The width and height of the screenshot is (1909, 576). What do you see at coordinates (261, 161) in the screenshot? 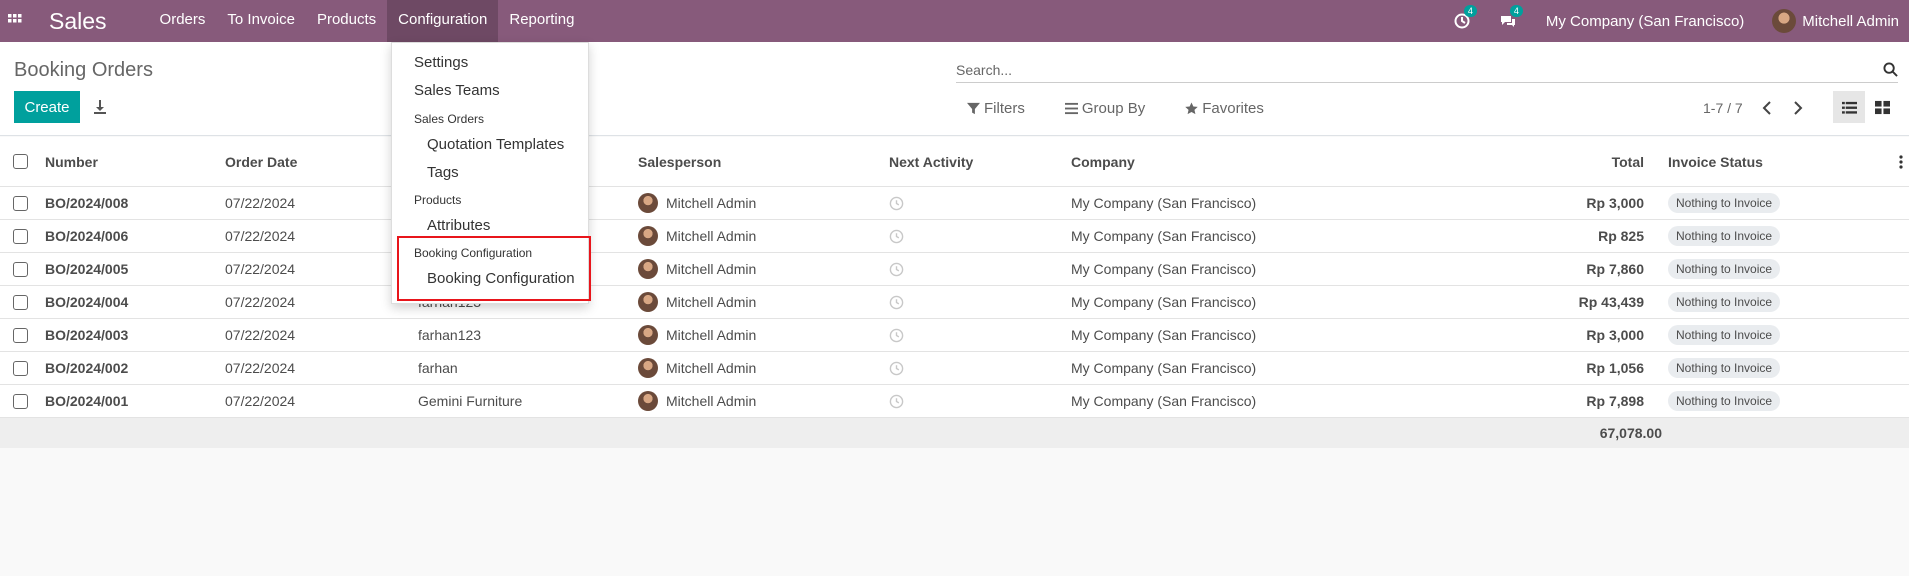
I see `column-order-date: Order Date` at bounding box center [261, 161].